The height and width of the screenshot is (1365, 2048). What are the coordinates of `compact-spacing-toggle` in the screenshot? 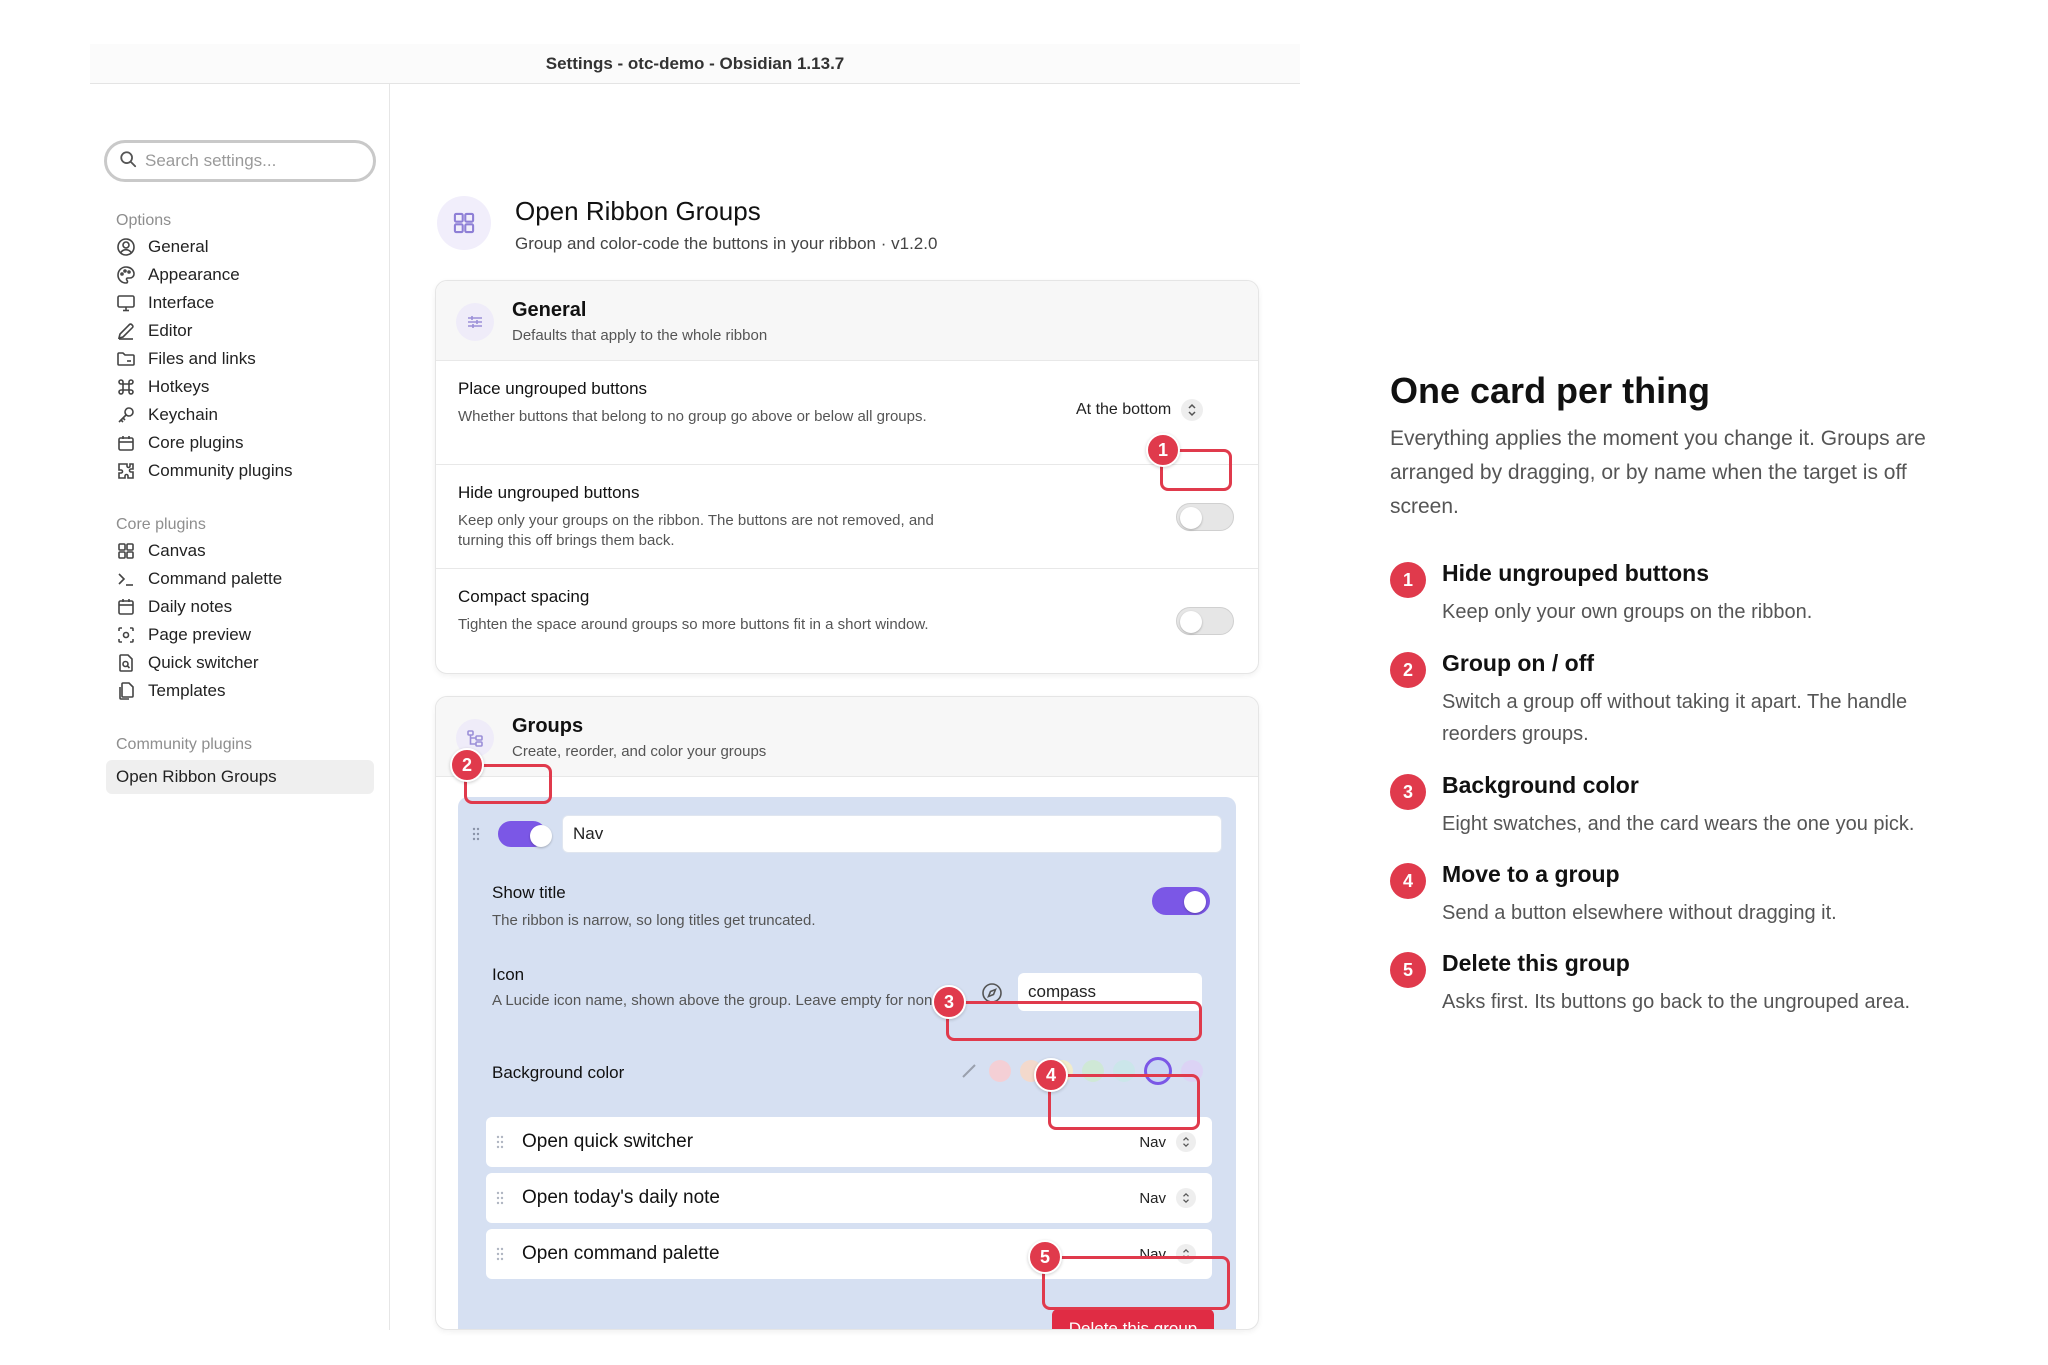 It's located at (1205, 621).